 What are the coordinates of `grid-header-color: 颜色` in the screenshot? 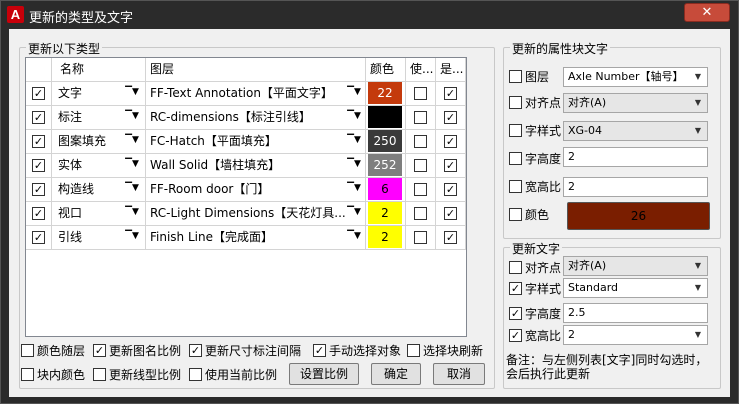 It's located at (386, 70).